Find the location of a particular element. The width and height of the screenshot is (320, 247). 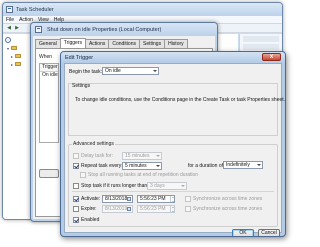

delay-task-select: 15 minutes is located at coordinates (142, 156).